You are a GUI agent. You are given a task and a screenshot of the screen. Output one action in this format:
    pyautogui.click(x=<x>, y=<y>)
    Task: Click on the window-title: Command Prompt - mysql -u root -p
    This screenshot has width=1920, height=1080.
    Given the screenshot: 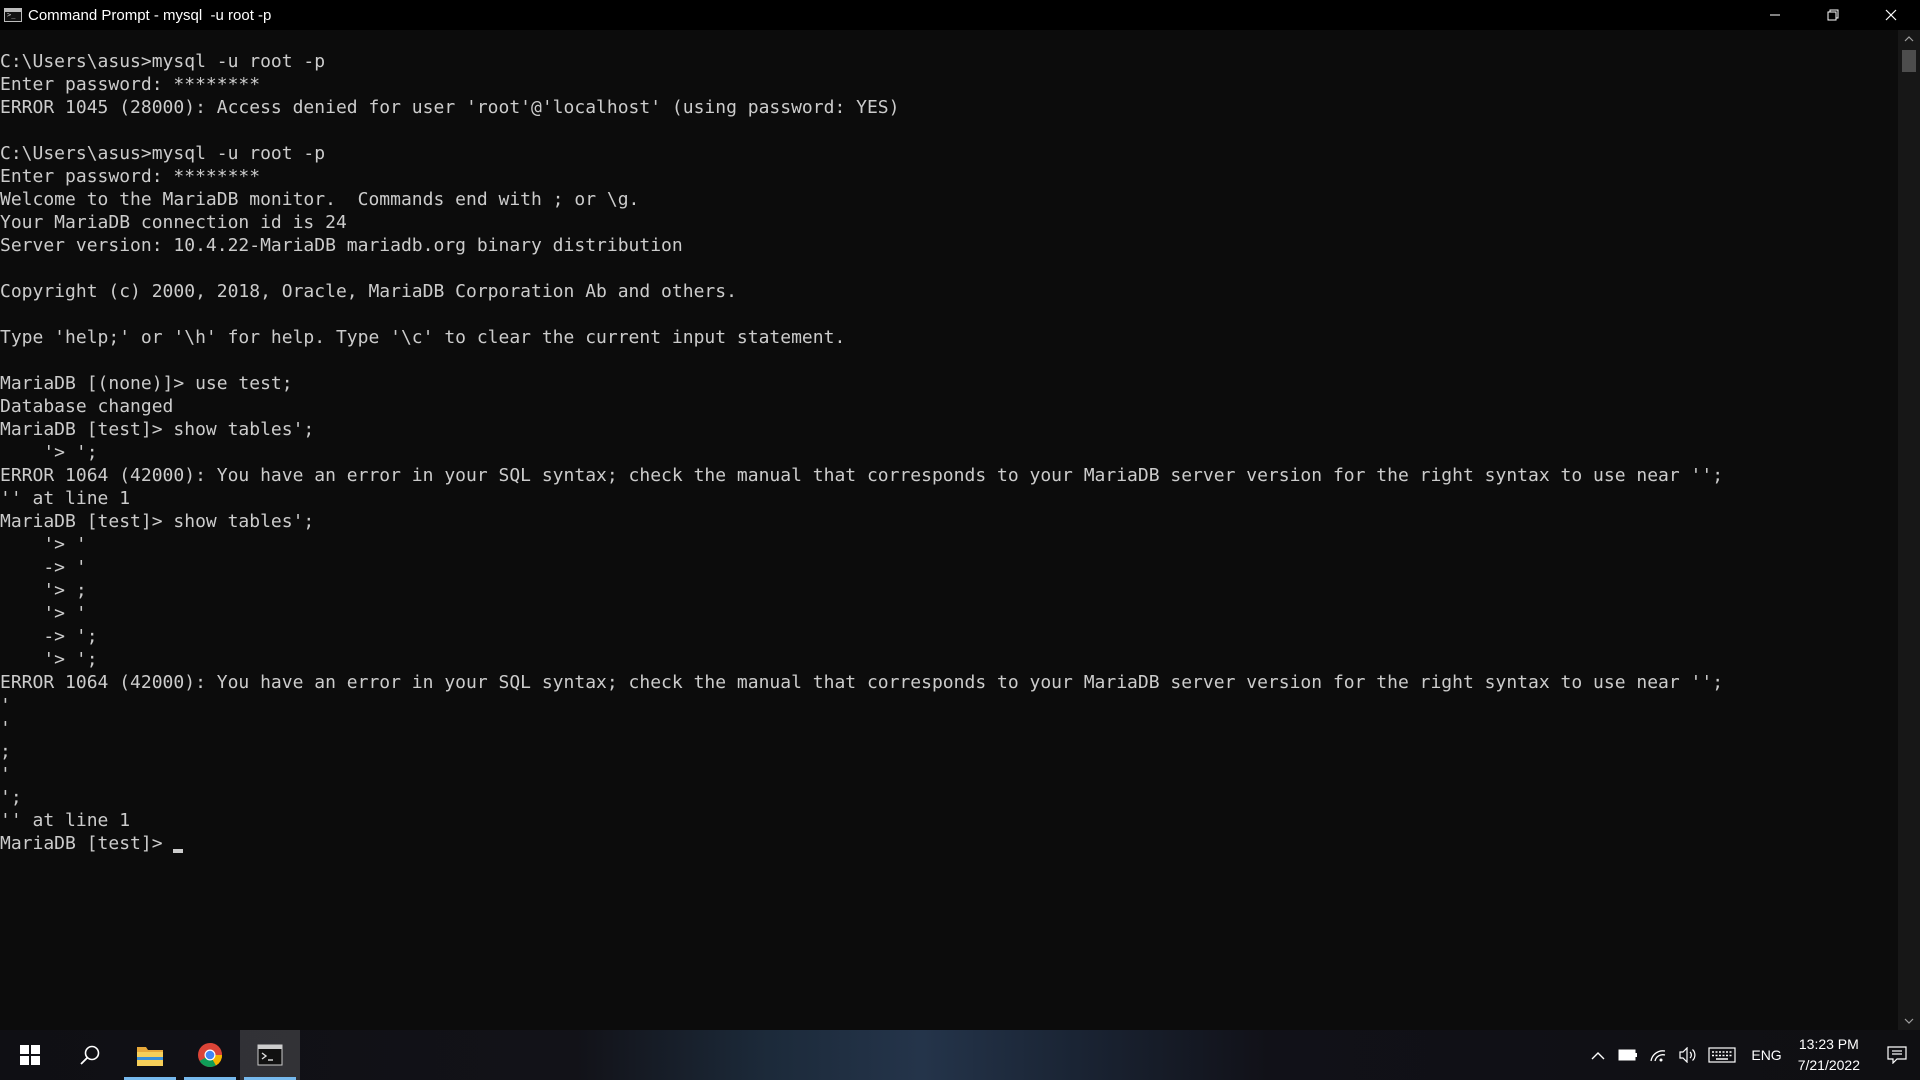 What is the action you would take?
    pyautogui.click(x=150, y=15)
    